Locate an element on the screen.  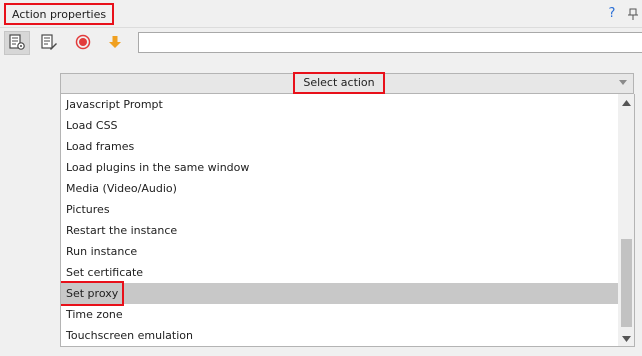
toolbar-text-input is located at coordinates (390, 42).